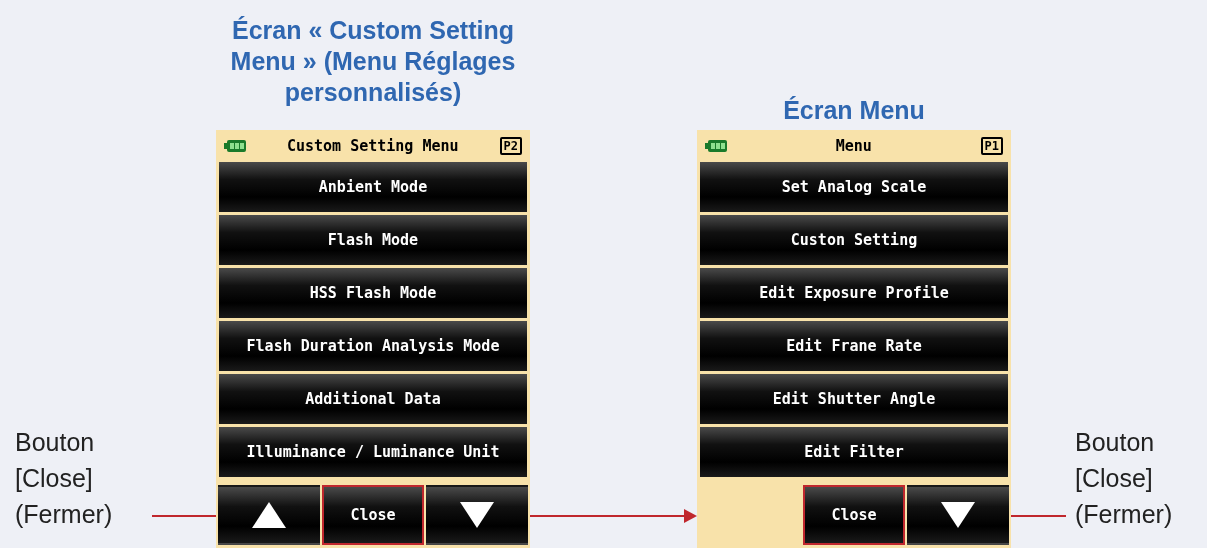  Describe the element at coordinates (854, 240) in the screenshot. I see `menu-item-button: Custon Setting` at that location.